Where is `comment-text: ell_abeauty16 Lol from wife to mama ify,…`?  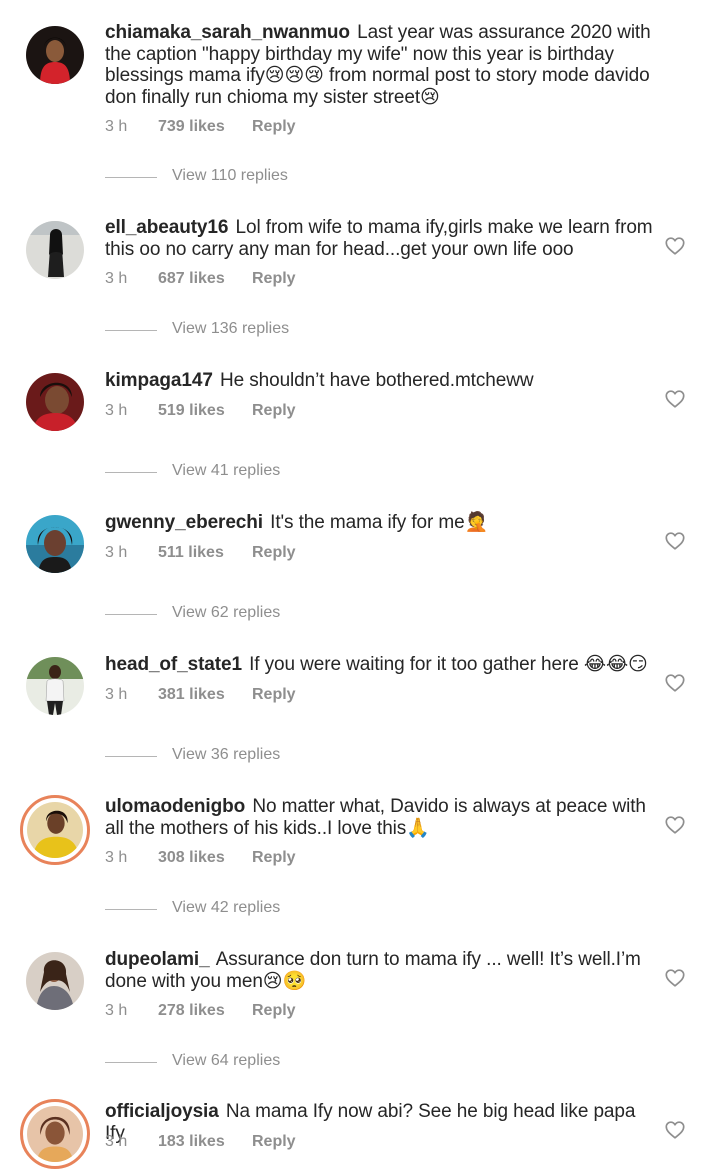
comment-text: ell_abeauty16 Lol from wife to mama ify,… is located at coordinates (380, 238).